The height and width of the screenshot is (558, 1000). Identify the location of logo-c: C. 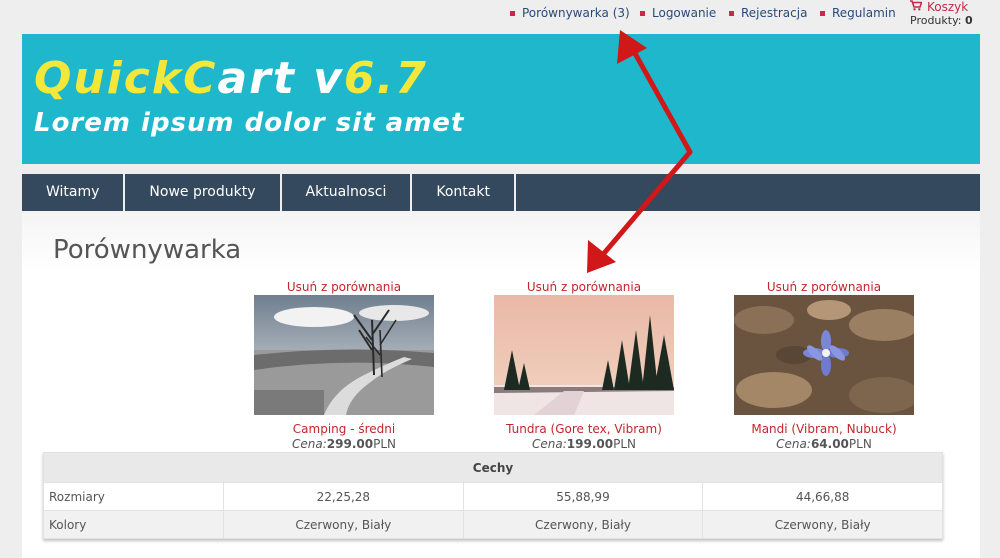
(200, 78).